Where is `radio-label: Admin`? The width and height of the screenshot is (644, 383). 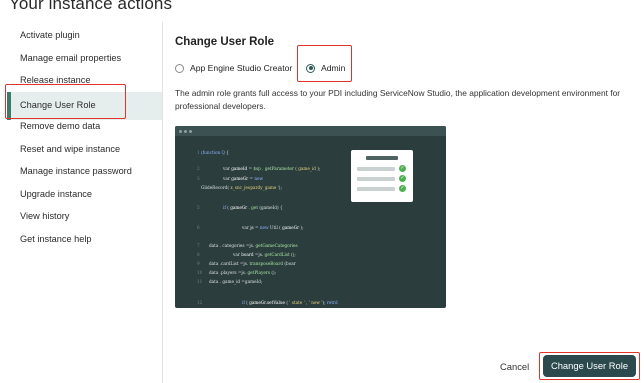
radio-label: Admin is located at coordinates (333, 68).